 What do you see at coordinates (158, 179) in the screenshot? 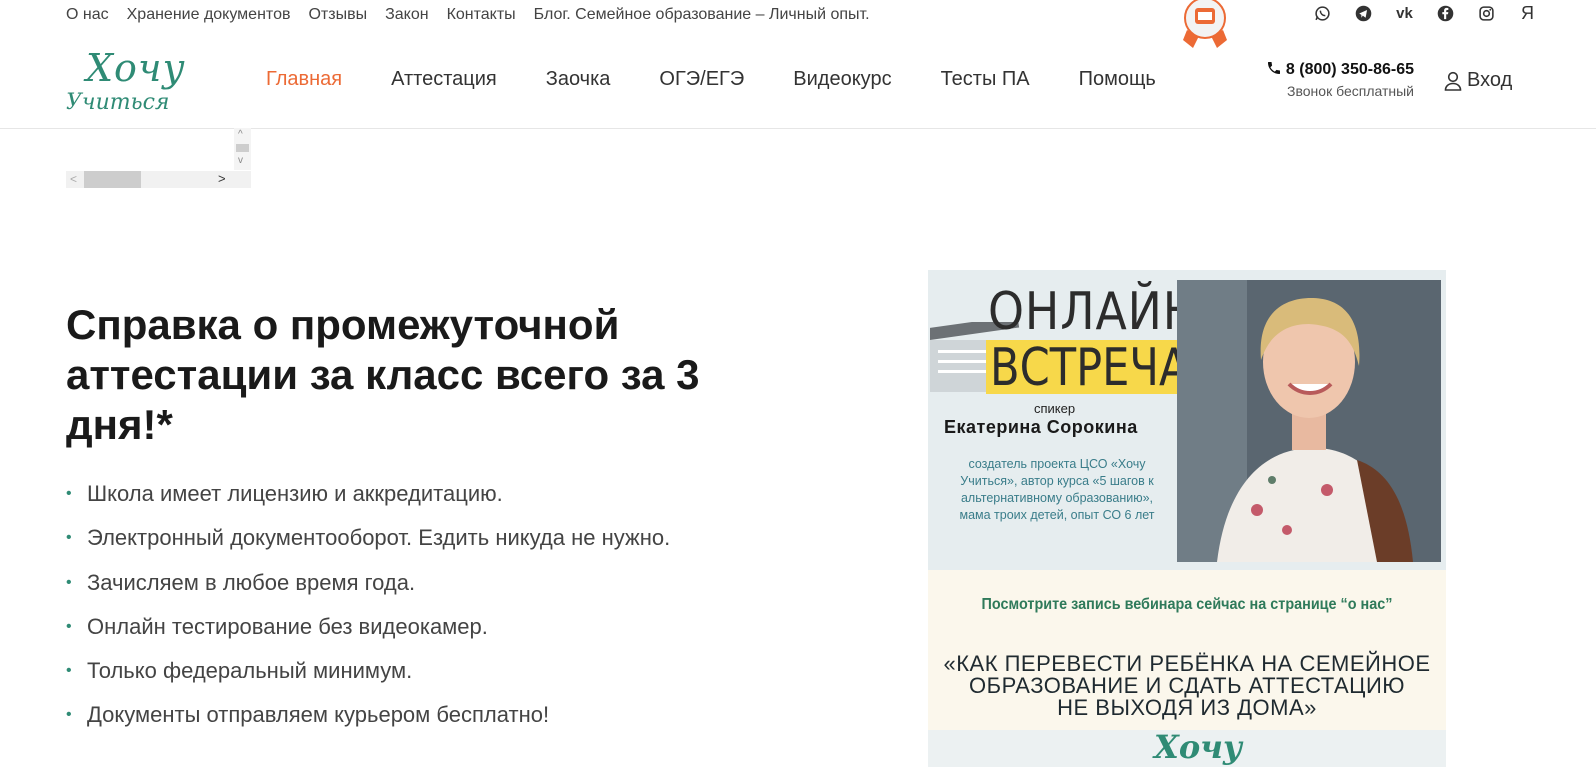
I see `horizontal-scrollbar: < >` at bounding box center [158, 179].